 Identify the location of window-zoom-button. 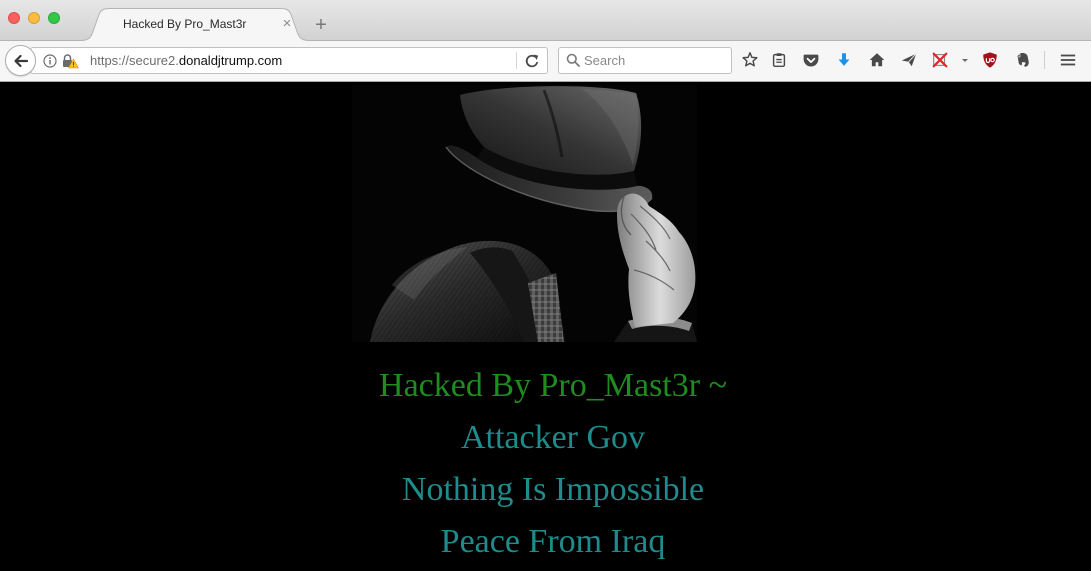
(54, 18).